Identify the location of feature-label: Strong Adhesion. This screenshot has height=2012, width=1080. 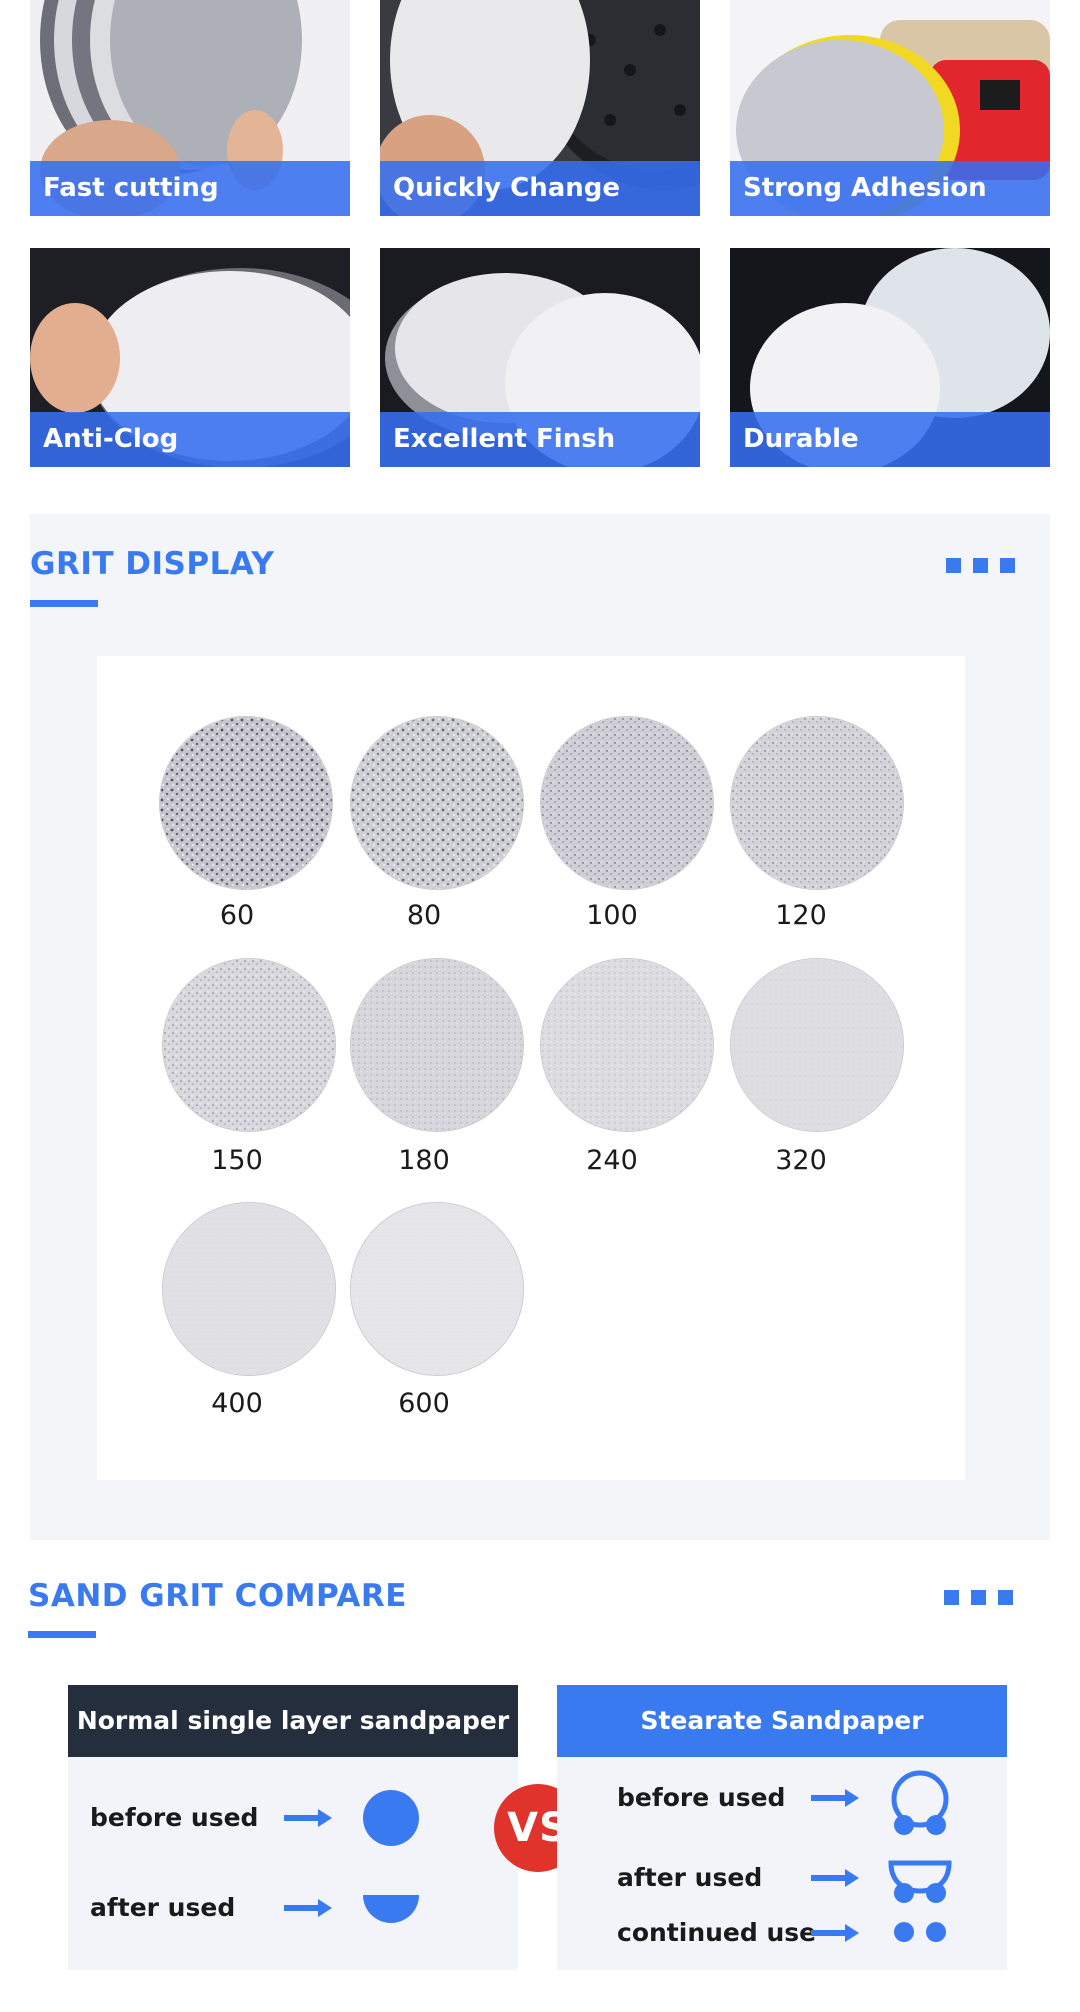
(890, 188).